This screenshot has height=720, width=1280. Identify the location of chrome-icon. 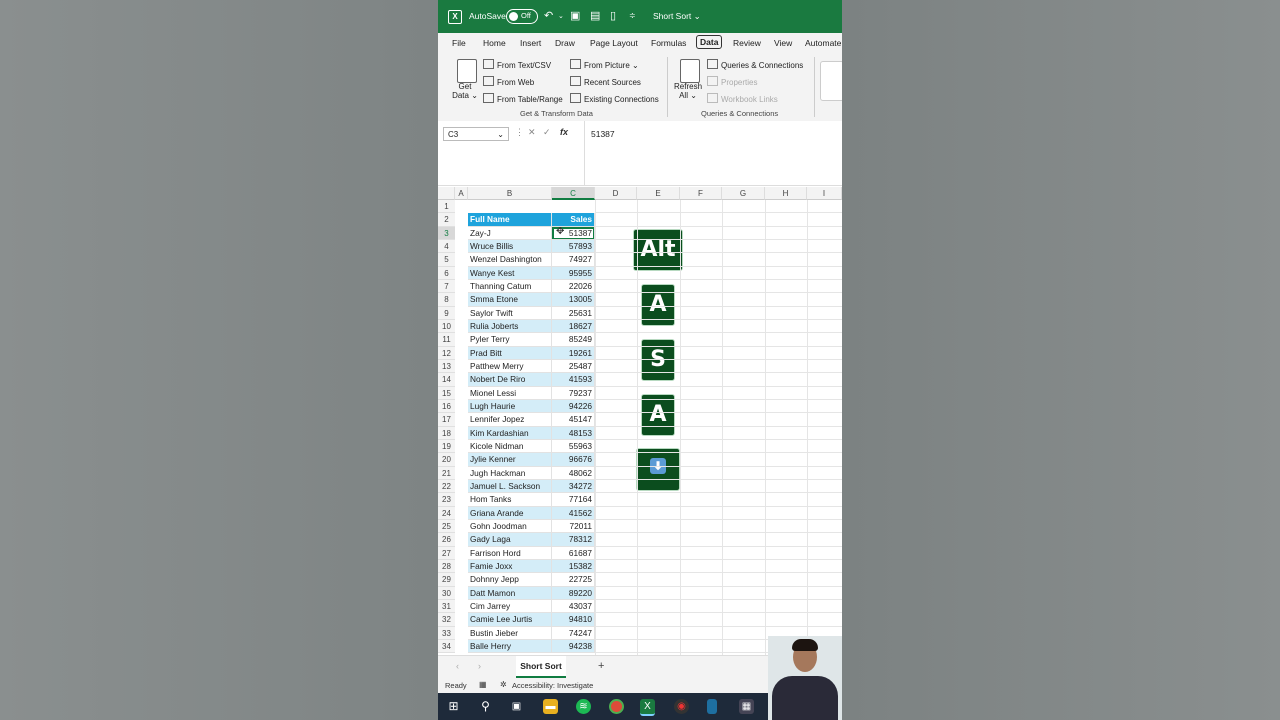
(616, 706).